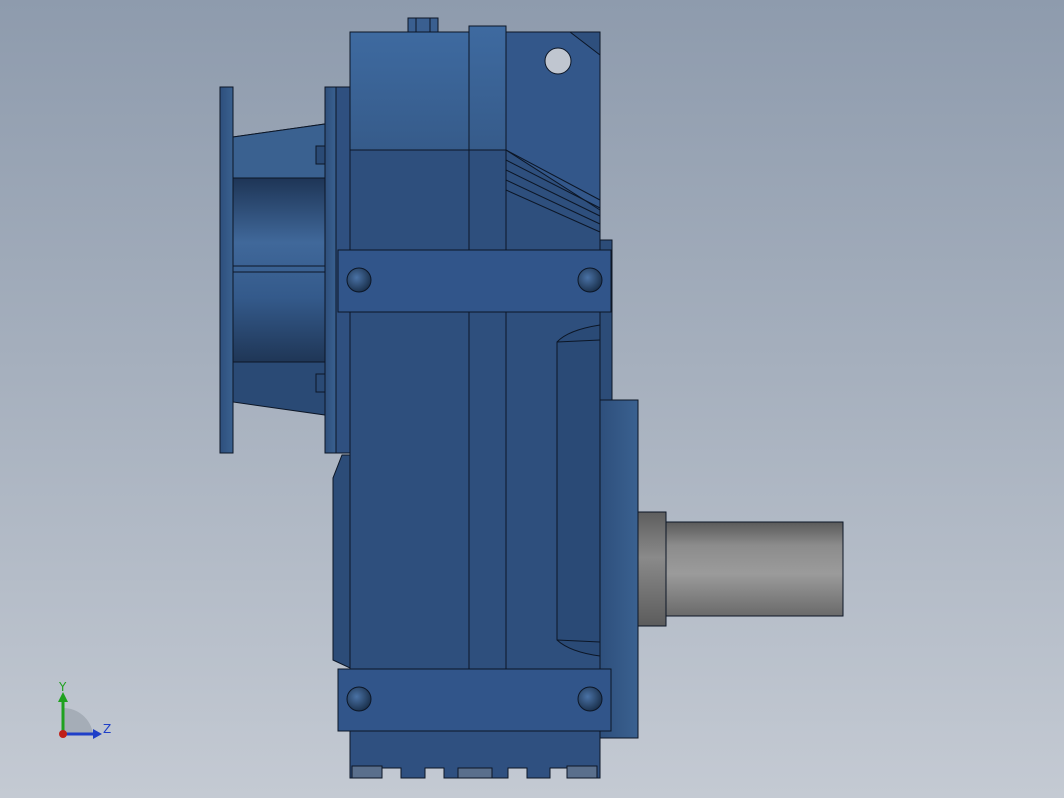 The image size is (1064, 798). I want to click on housing-base, so click(475, 754).